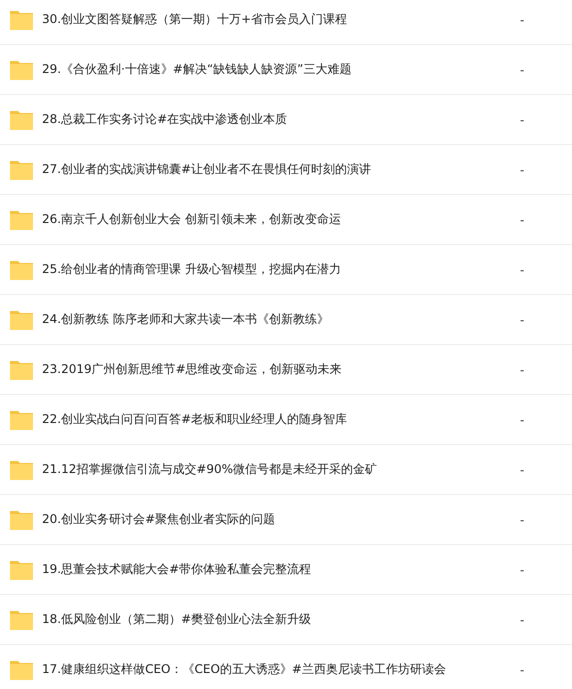 This screenshot has height=689, width=572. I want to click on folder-name: 22.创业实战白问百问百答#老板和职业经理人的随身智库, so click(195, 419).